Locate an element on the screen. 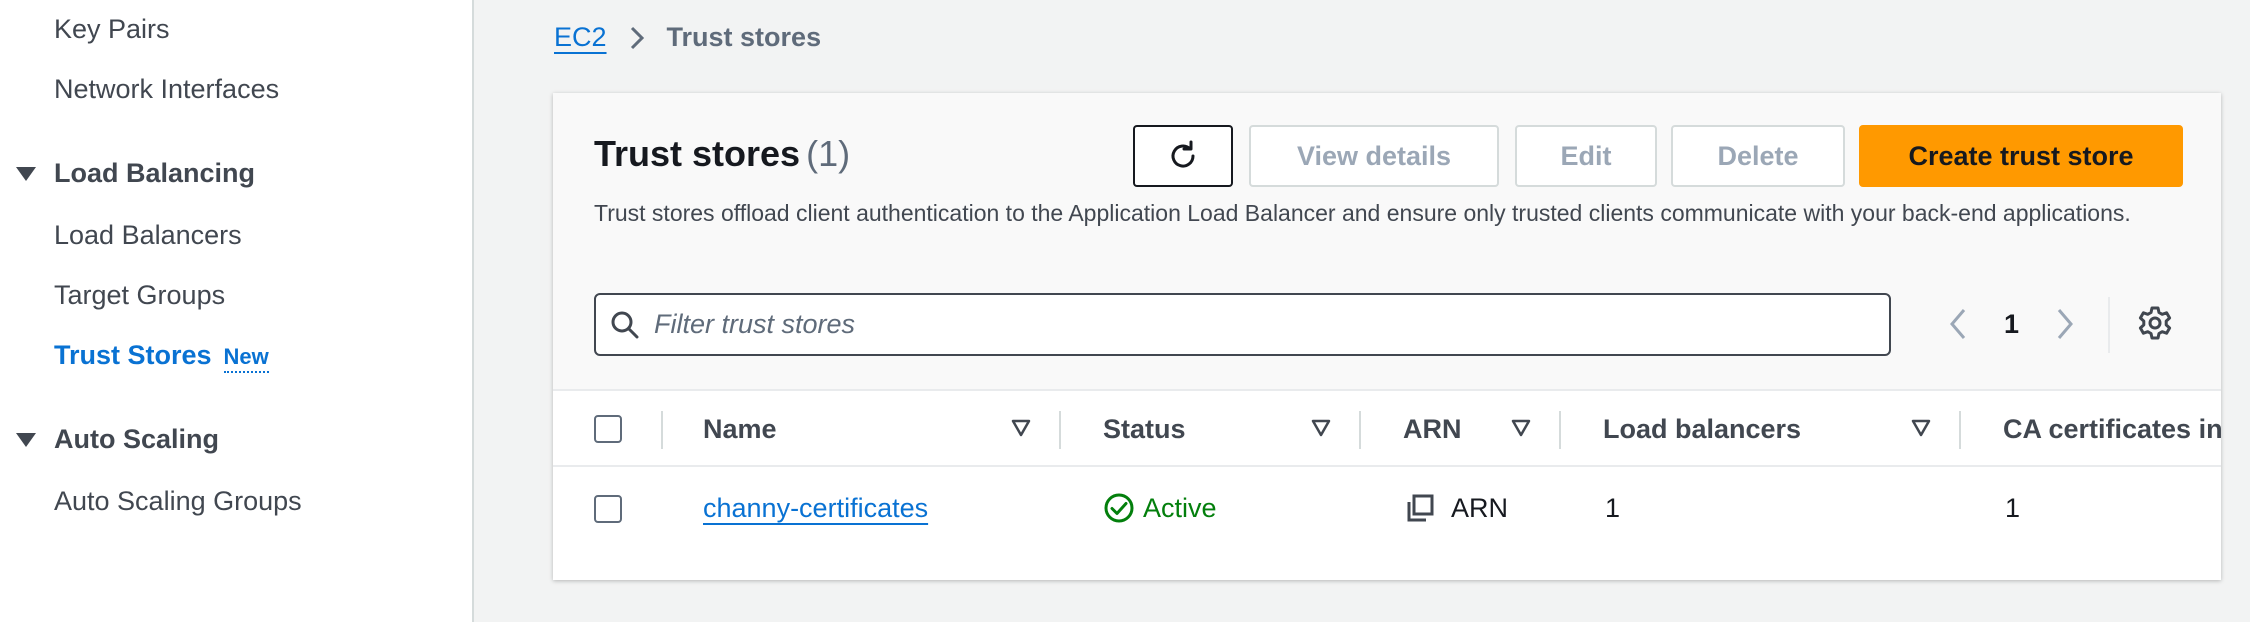  column-header-load-balancers: Load balancers is located at coordinates (1702, 429).